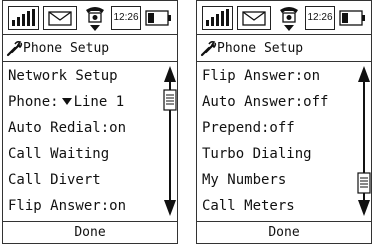 This screenshot has width=372, height=245. I want to click on menu-item-label: Phone:, so click(33, 102).